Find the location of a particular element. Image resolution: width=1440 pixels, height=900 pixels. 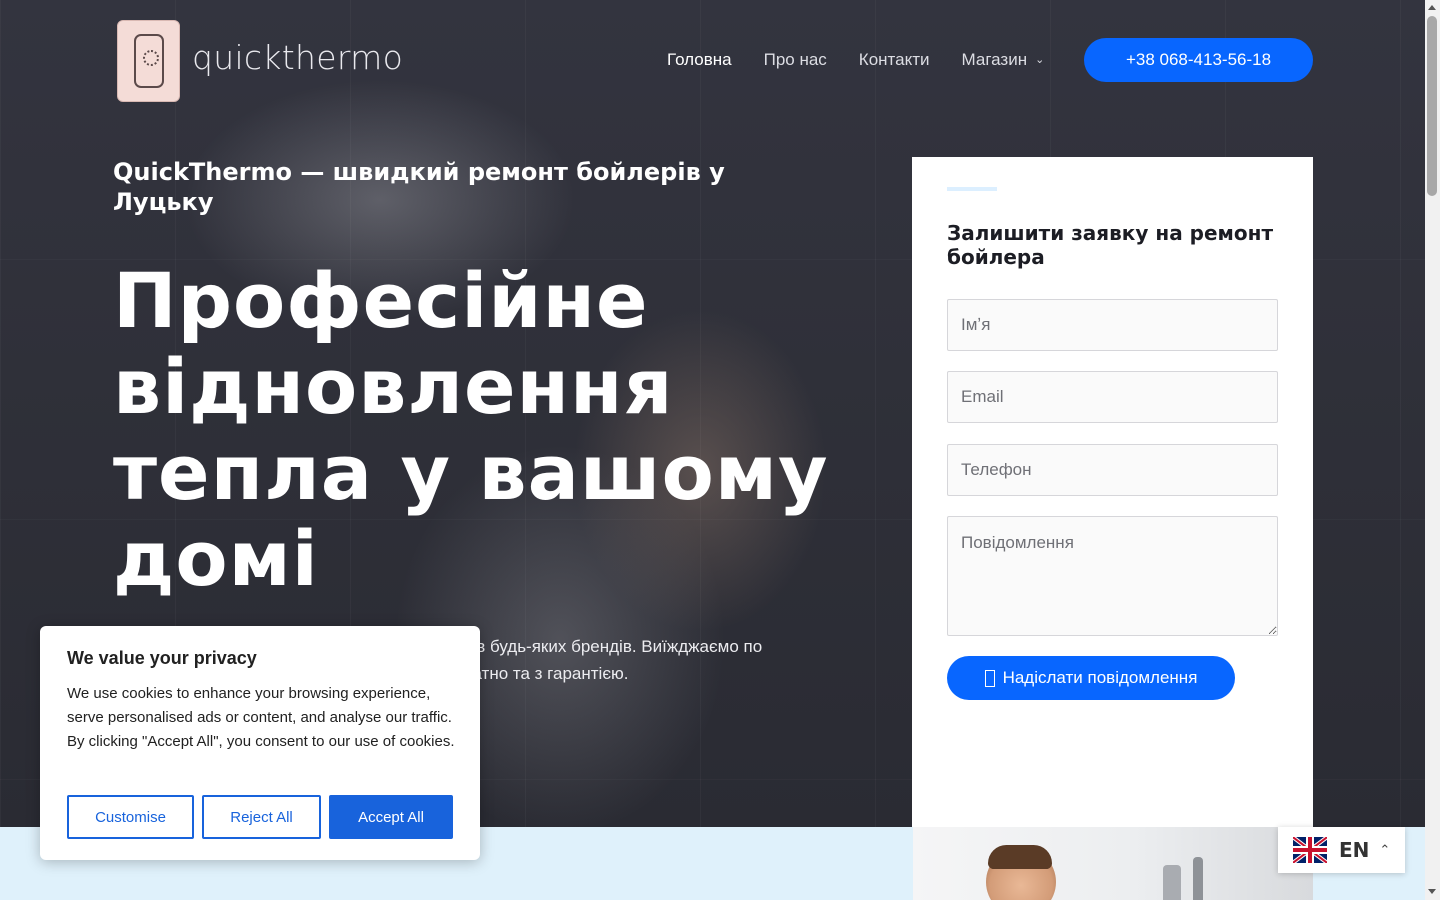

nav-item-shop-label: Магазин is located at coordinates (994, 59).